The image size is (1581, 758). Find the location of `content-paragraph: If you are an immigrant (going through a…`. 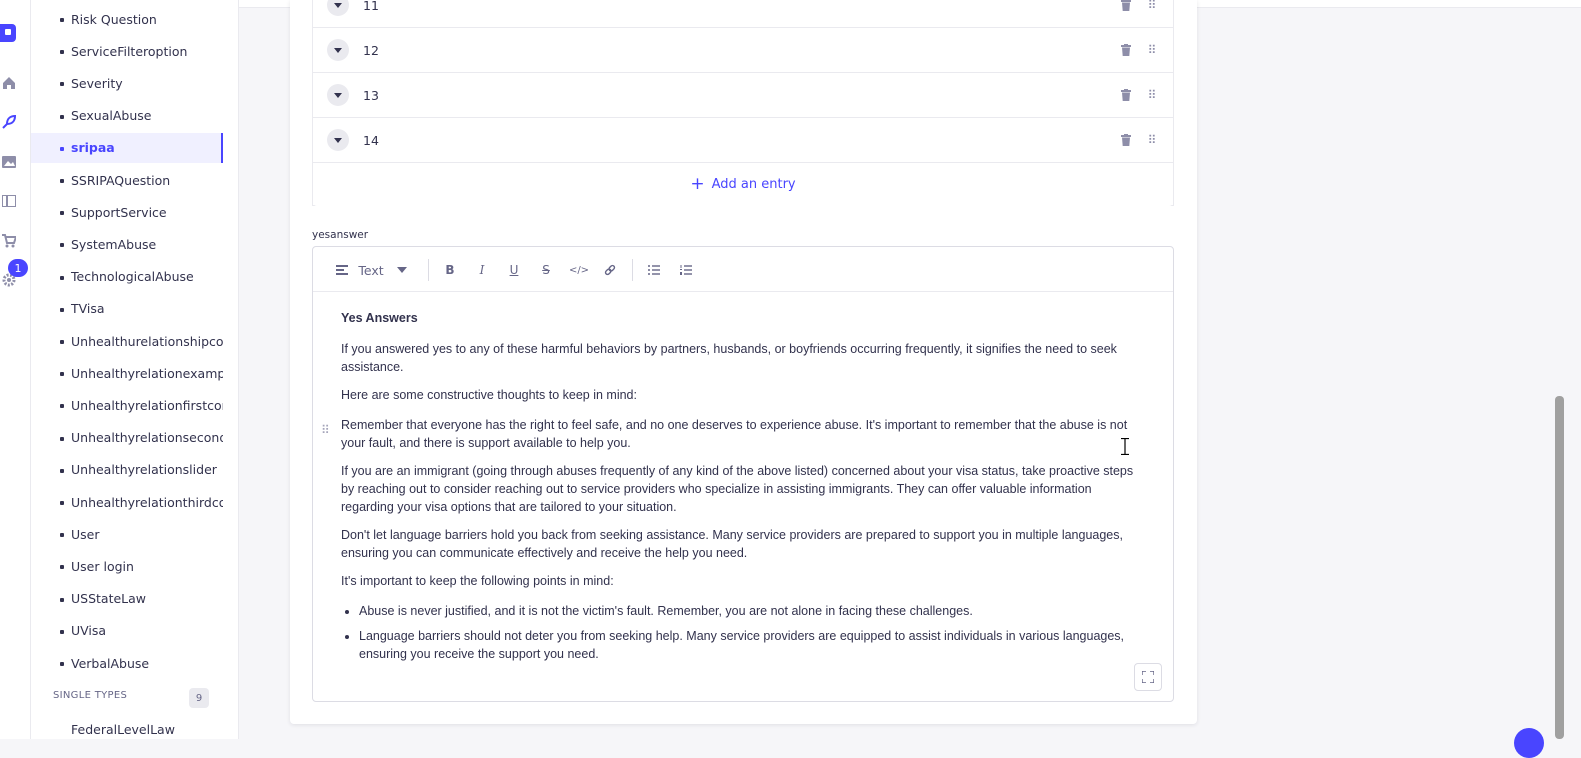

content-paragraph: If you are an immigrant (going through a… is located at coordinates (737, 489).